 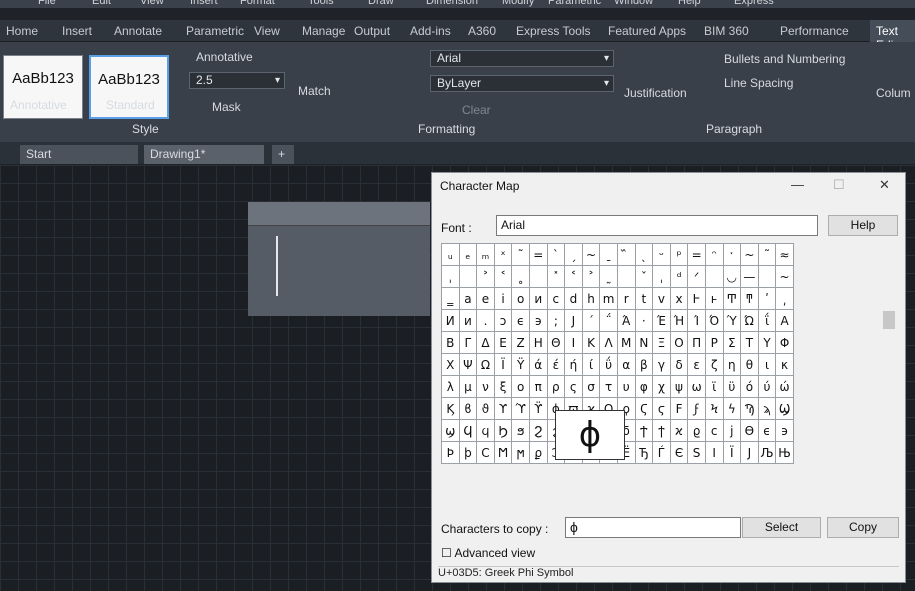 I want to click on char-cell: Ϋ, so click(x=520, y=364).